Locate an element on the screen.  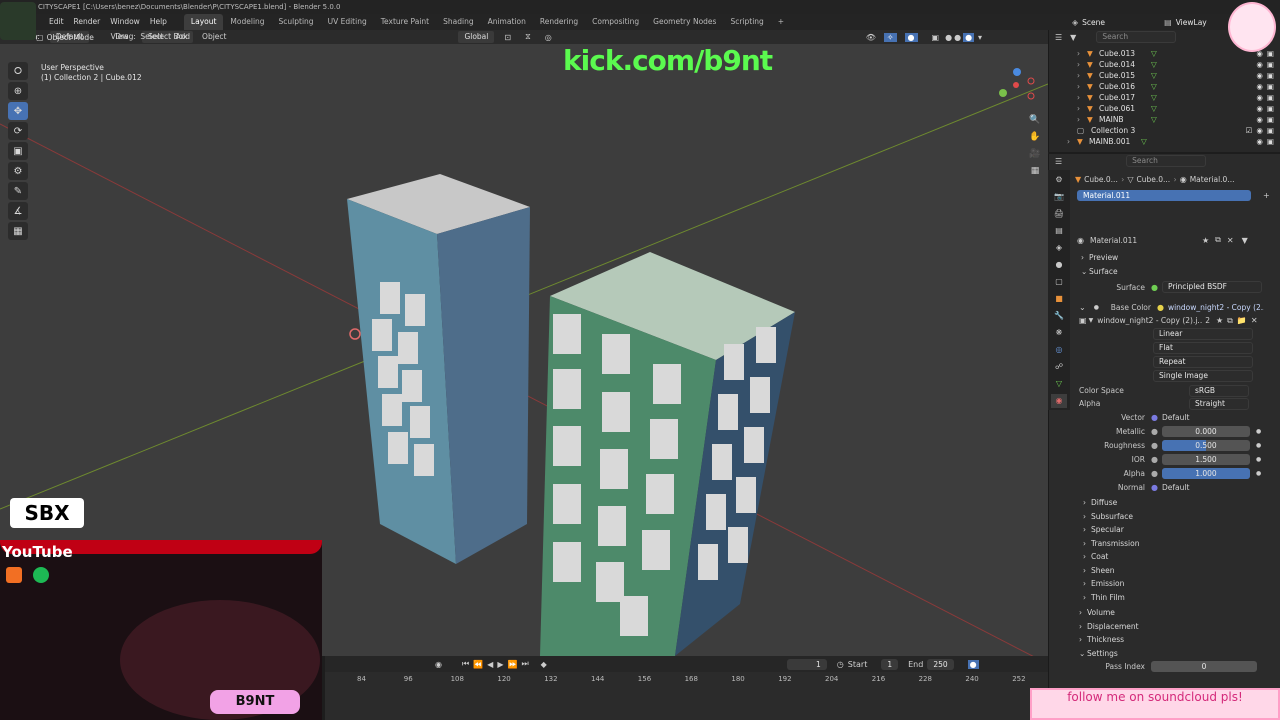
end-frame-field: 250 is located at coordinates (940, 664).